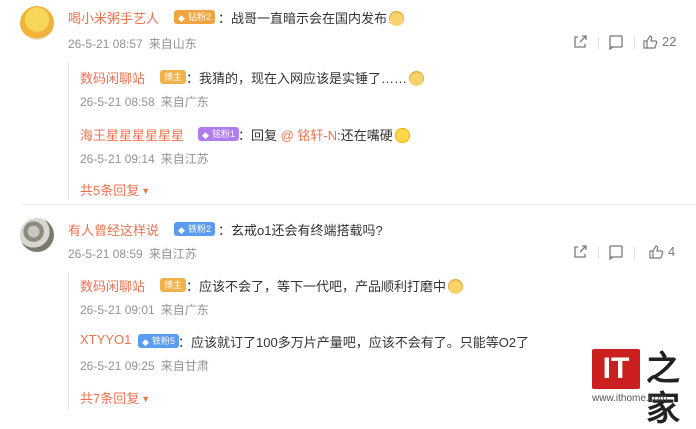 This screenshot has width=696, height=429. What do you see at coordinates (309, 135) in the screenshot?
I see `mention-link: @ 铭轩-N` at bounding box center [309, 135].